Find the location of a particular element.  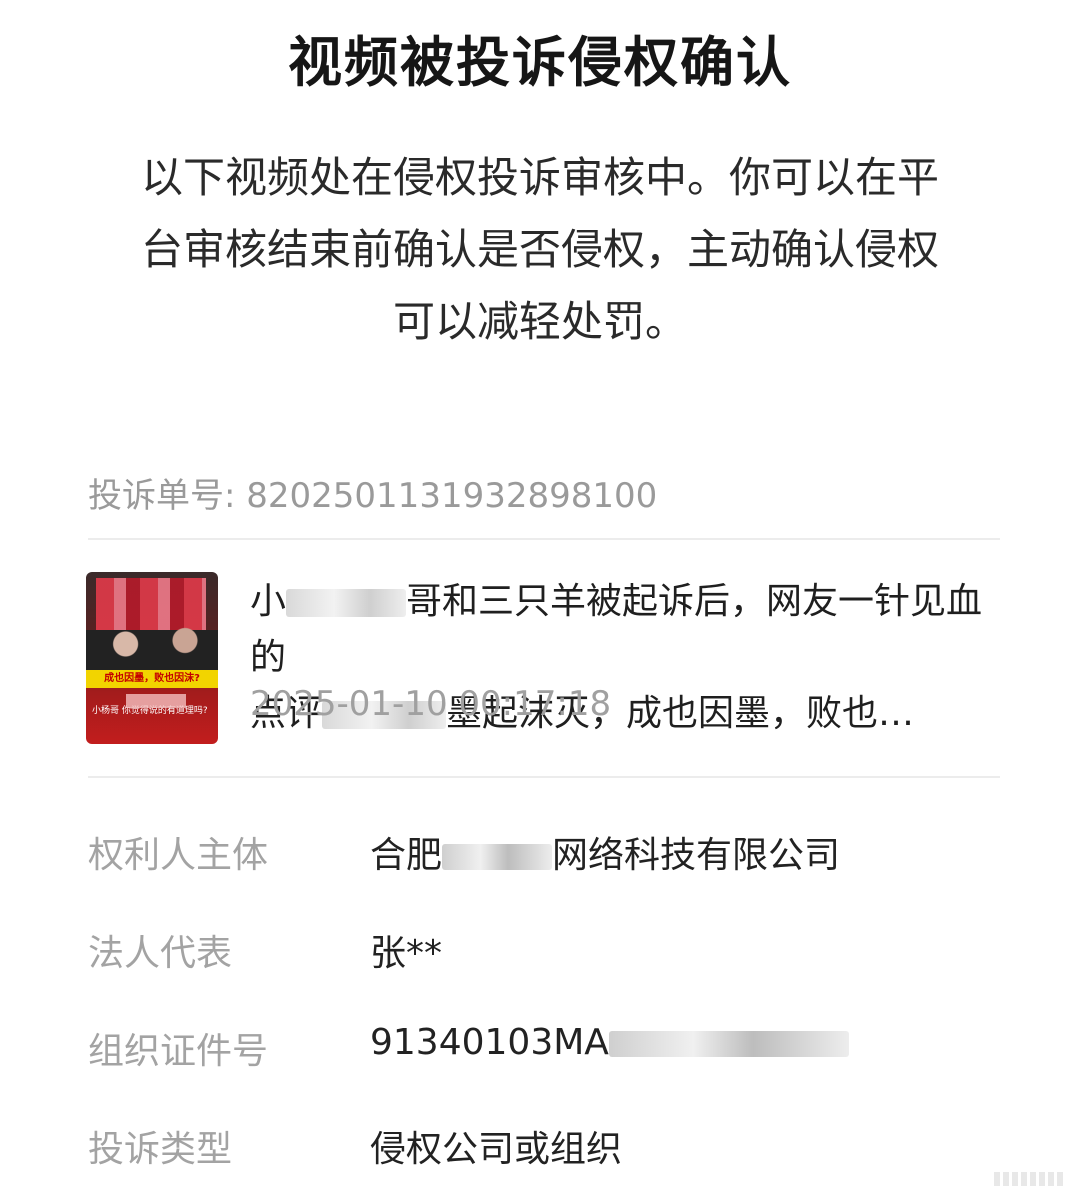

notice-line-3: 可以减轻处罚。 is located at coordinates (539, 321).